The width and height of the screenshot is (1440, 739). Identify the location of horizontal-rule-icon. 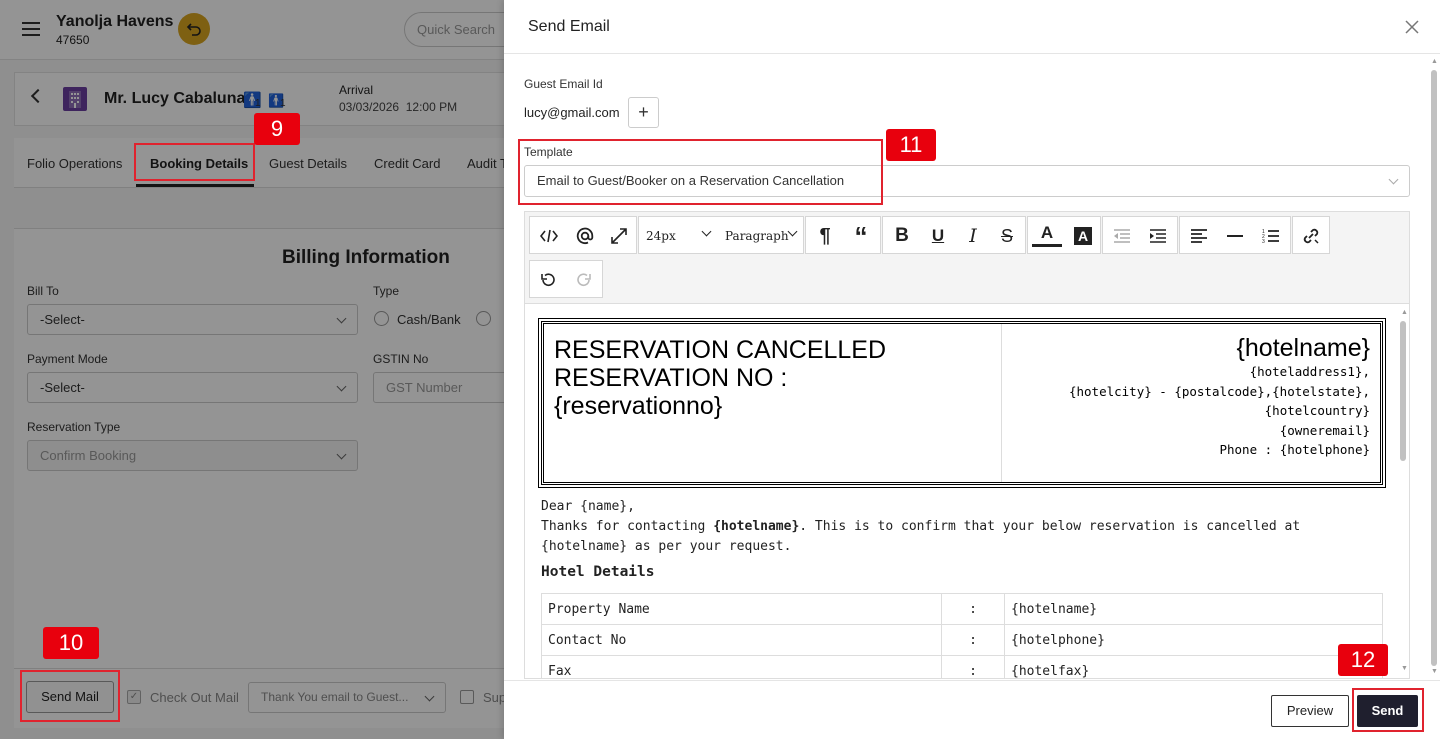
(1235, 236).